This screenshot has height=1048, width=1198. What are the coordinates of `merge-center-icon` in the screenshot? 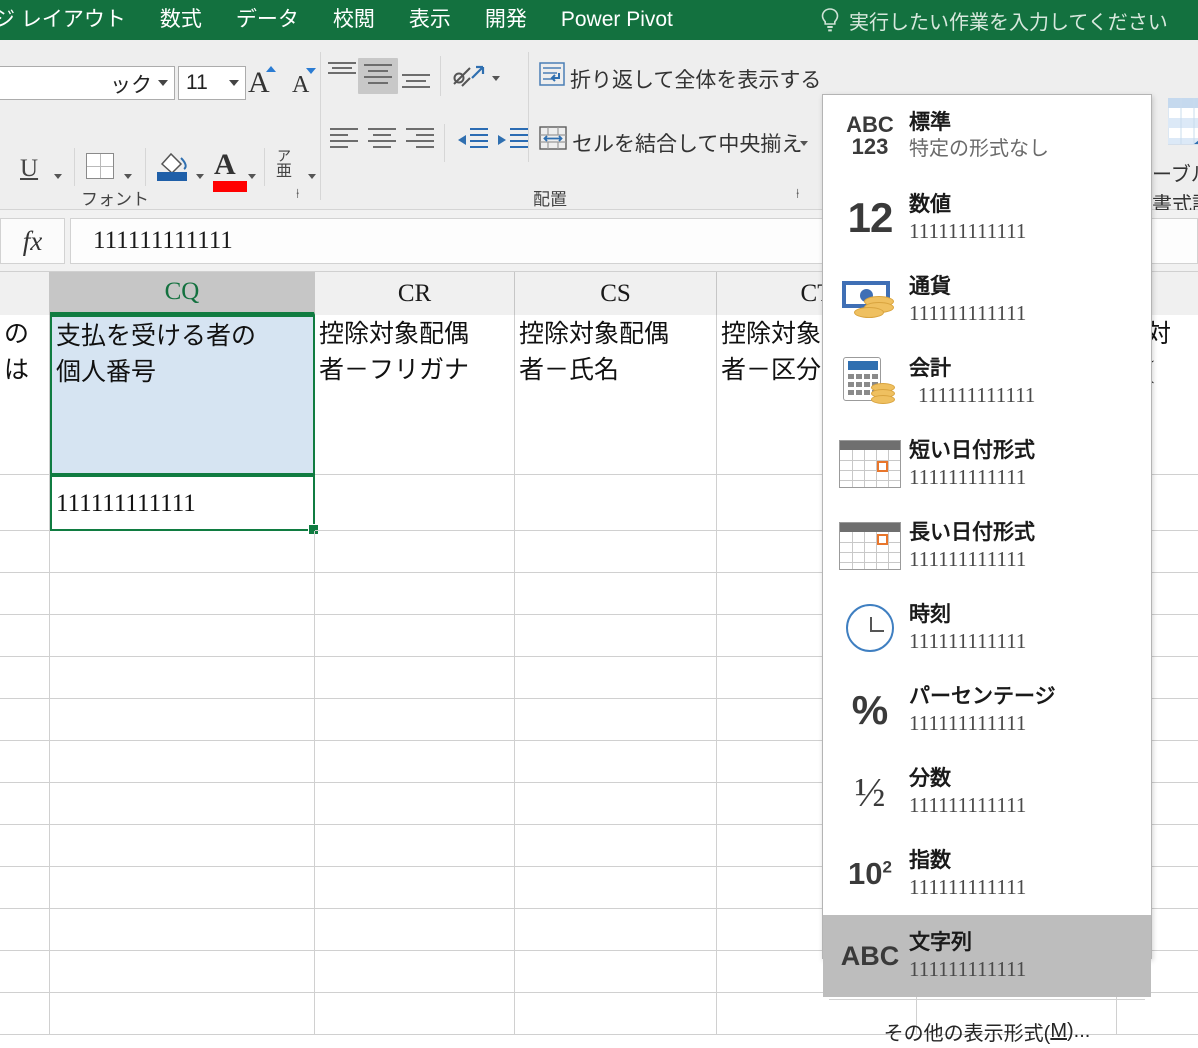 It's located at (553, 140).